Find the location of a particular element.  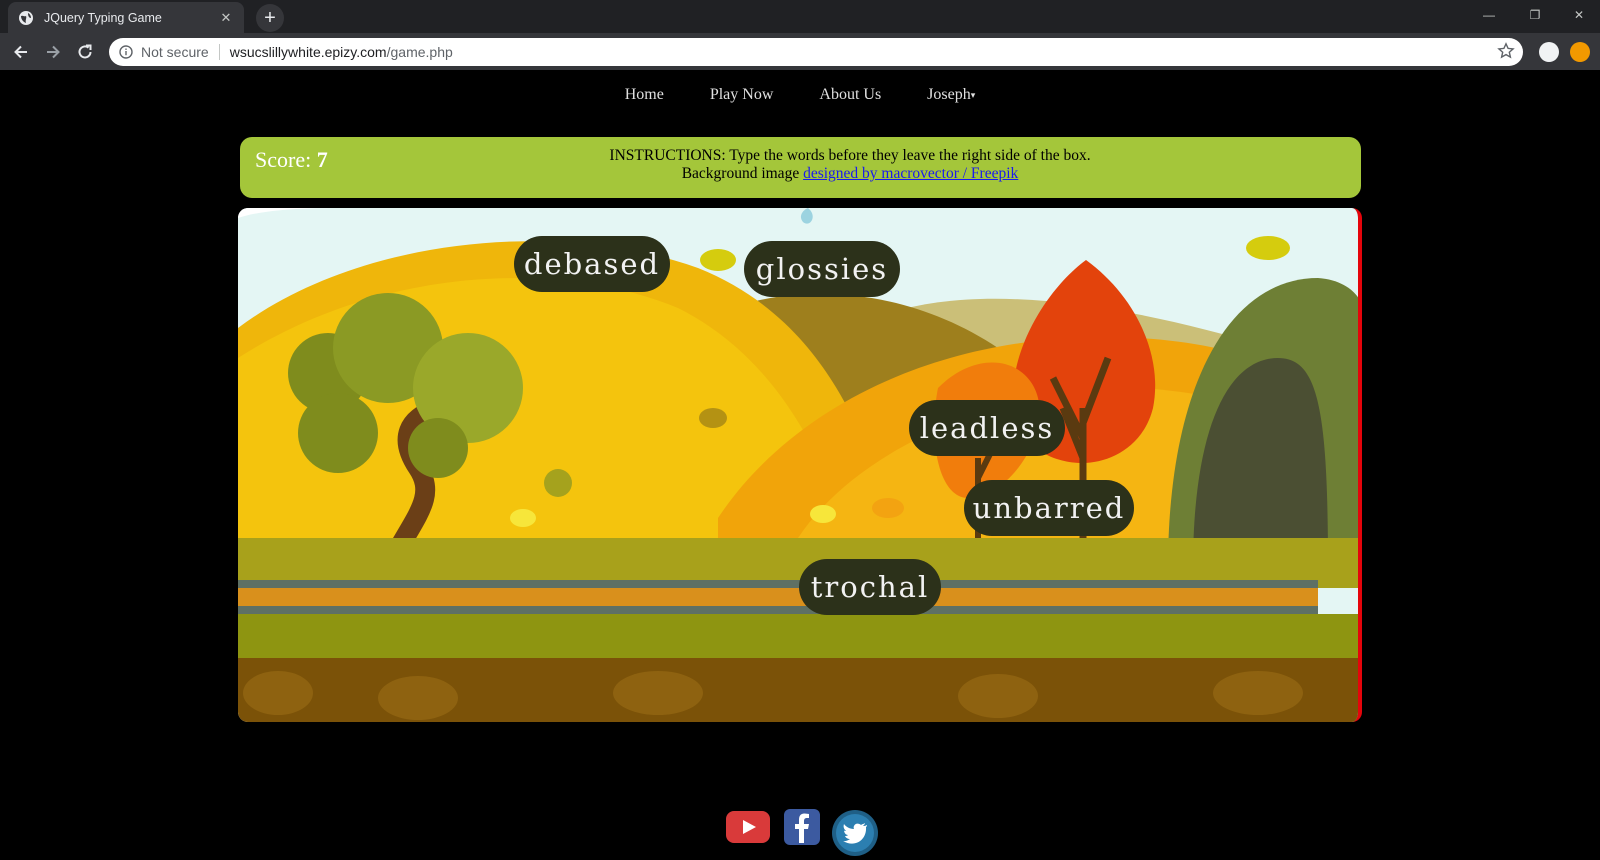

new-tab-button: + is located at coordinates (270, 18).